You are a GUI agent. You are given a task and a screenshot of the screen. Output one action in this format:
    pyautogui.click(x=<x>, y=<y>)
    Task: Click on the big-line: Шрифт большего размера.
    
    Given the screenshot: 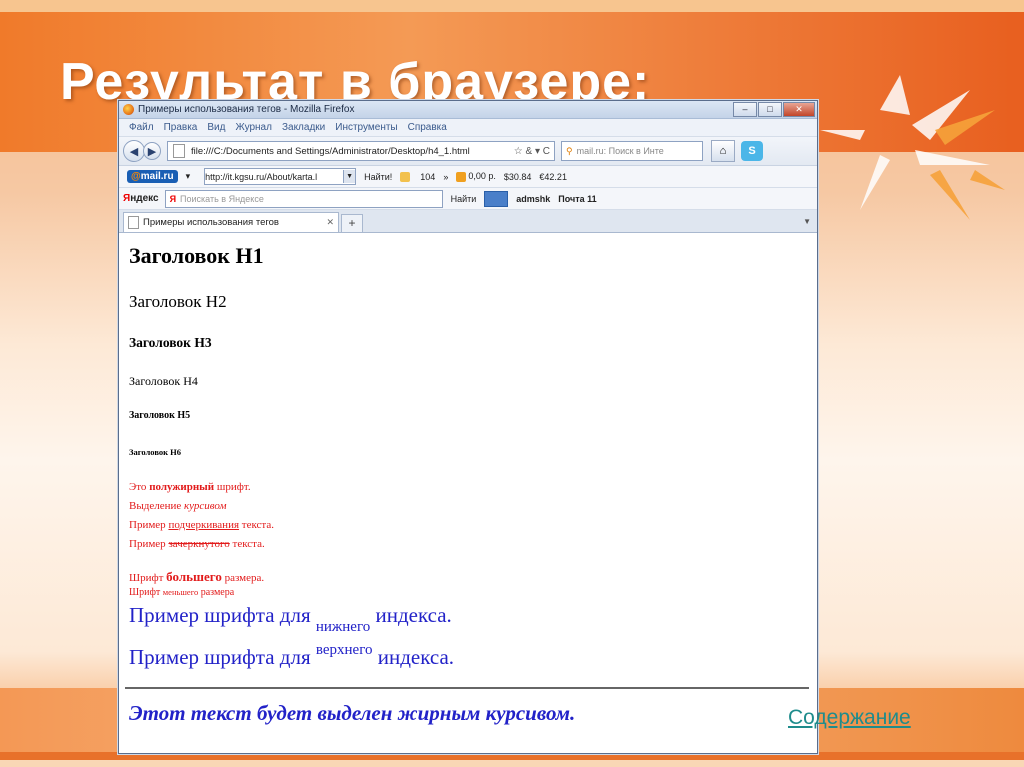 What is the action you would take?
    pyautogui.click(x=196, y=577)
    